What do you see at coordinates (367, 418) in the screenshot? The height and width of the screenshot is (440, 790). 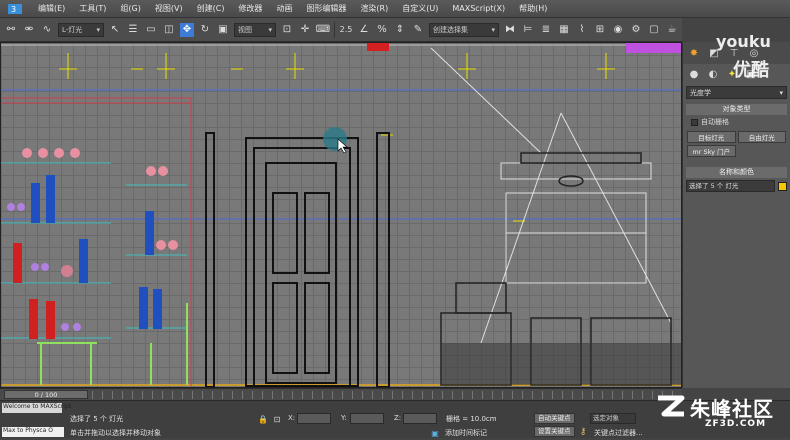 I see `y-coord-field` at bounding box center [367, 418].